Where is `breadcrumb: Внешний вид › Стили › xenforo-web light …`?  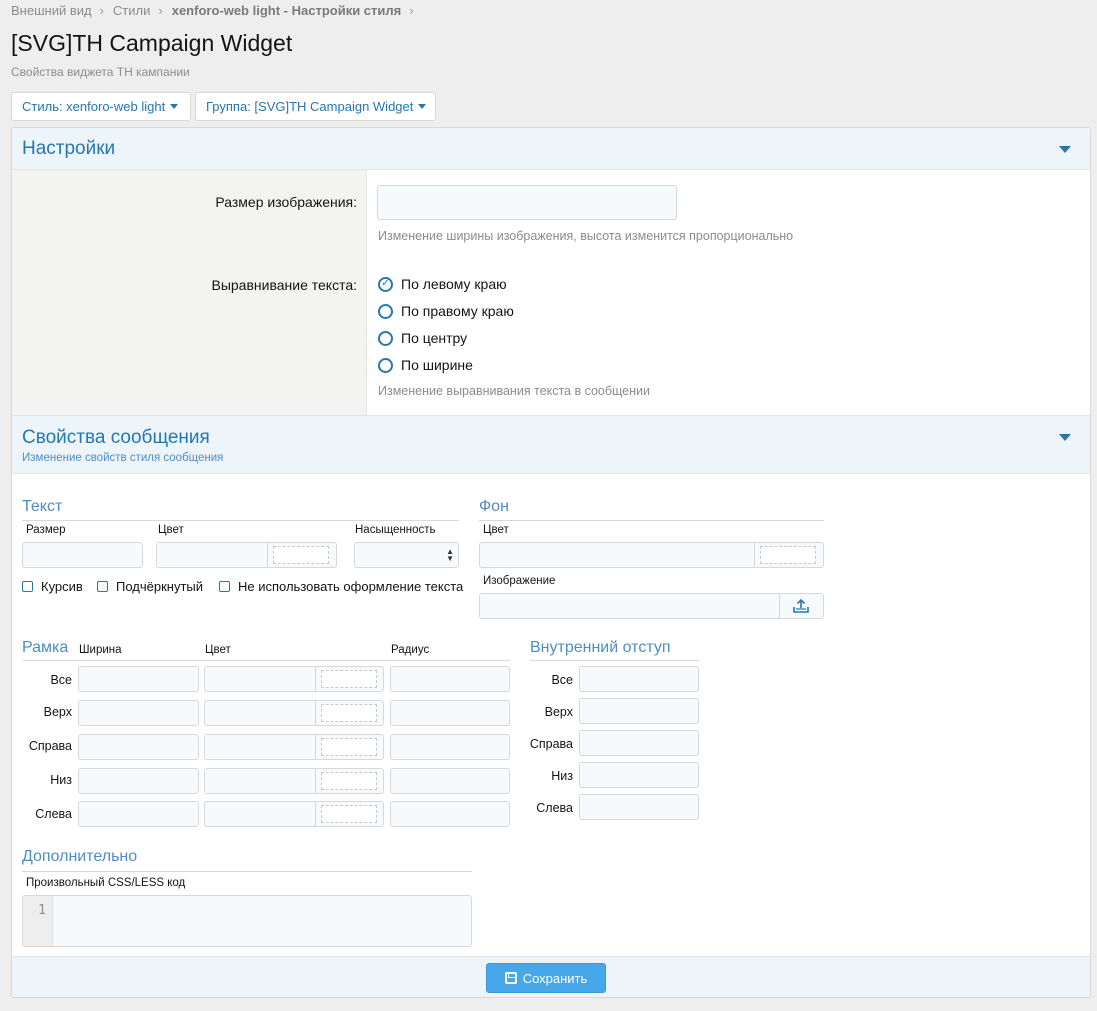
breadcrumb: Внешний вид › Стили › xenforo-web light … is located at coordinates (217, 10).